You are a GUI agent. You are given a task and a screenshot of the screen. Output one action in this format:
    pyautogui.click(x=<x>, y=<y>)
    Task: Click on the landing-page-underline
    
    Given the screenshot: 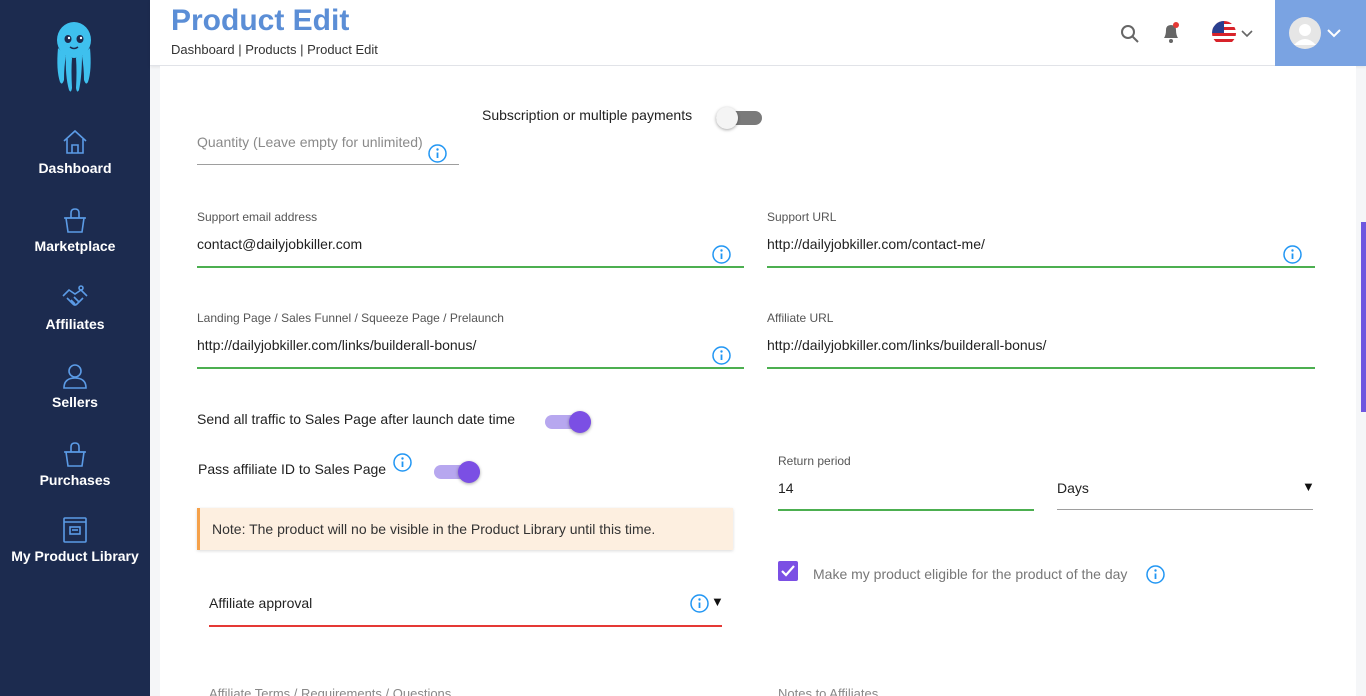 What is the action you would take?
    pyautogui.click(x=470, y=368)
    